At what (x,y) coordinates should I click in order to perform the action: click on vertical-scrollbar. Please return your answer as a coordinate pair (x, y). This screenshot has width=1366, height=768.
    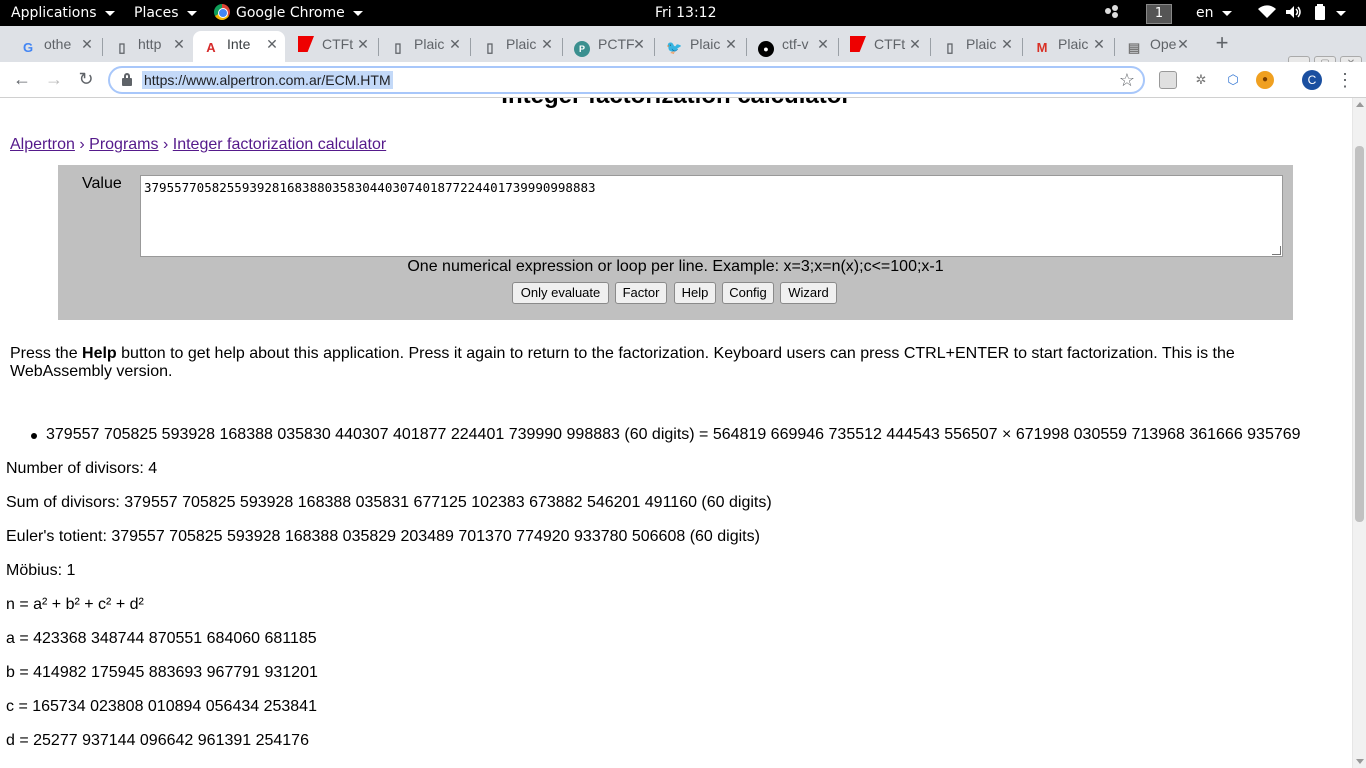
    Looking at the image, I should click on (1359, 433).